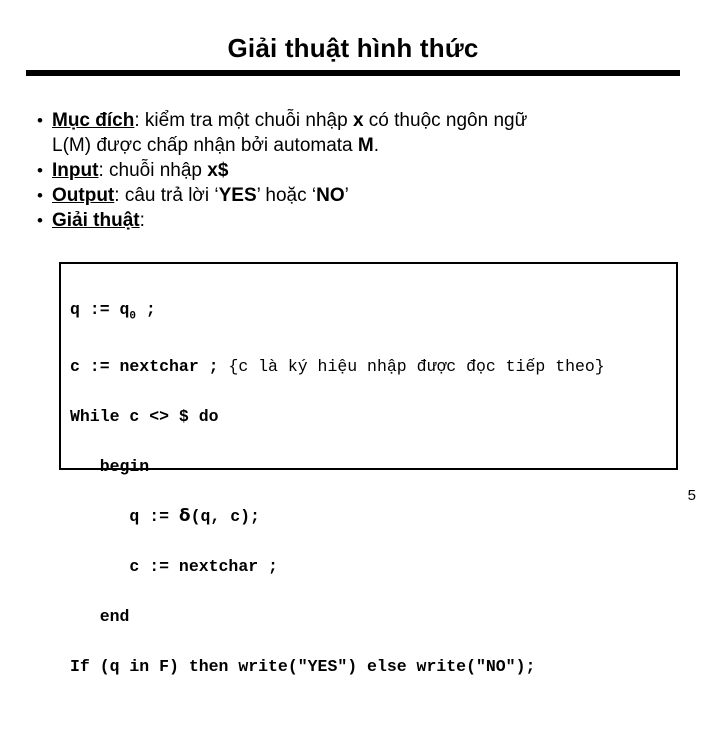  What do you see at coordinates (205, 145) in the screenshot?
I see `bullet-1-line2-a: L(M) được chấp nhận bởi automata` at bounding box center [205, 145].